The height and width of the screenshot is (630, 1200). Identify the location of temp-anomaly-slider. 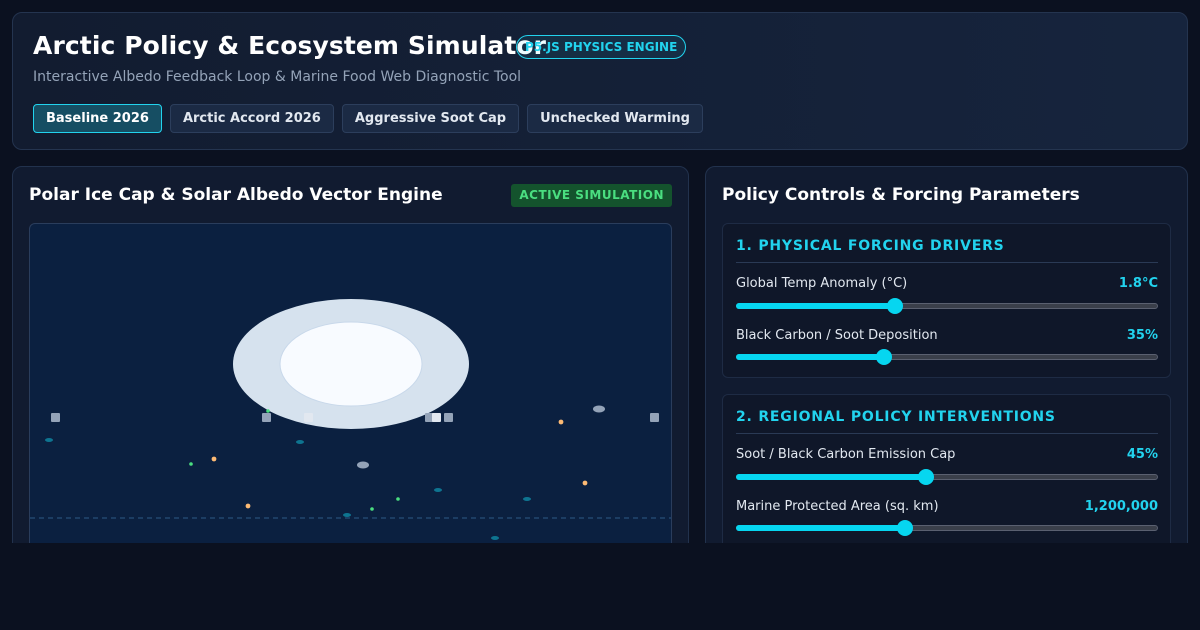
(947, 306).